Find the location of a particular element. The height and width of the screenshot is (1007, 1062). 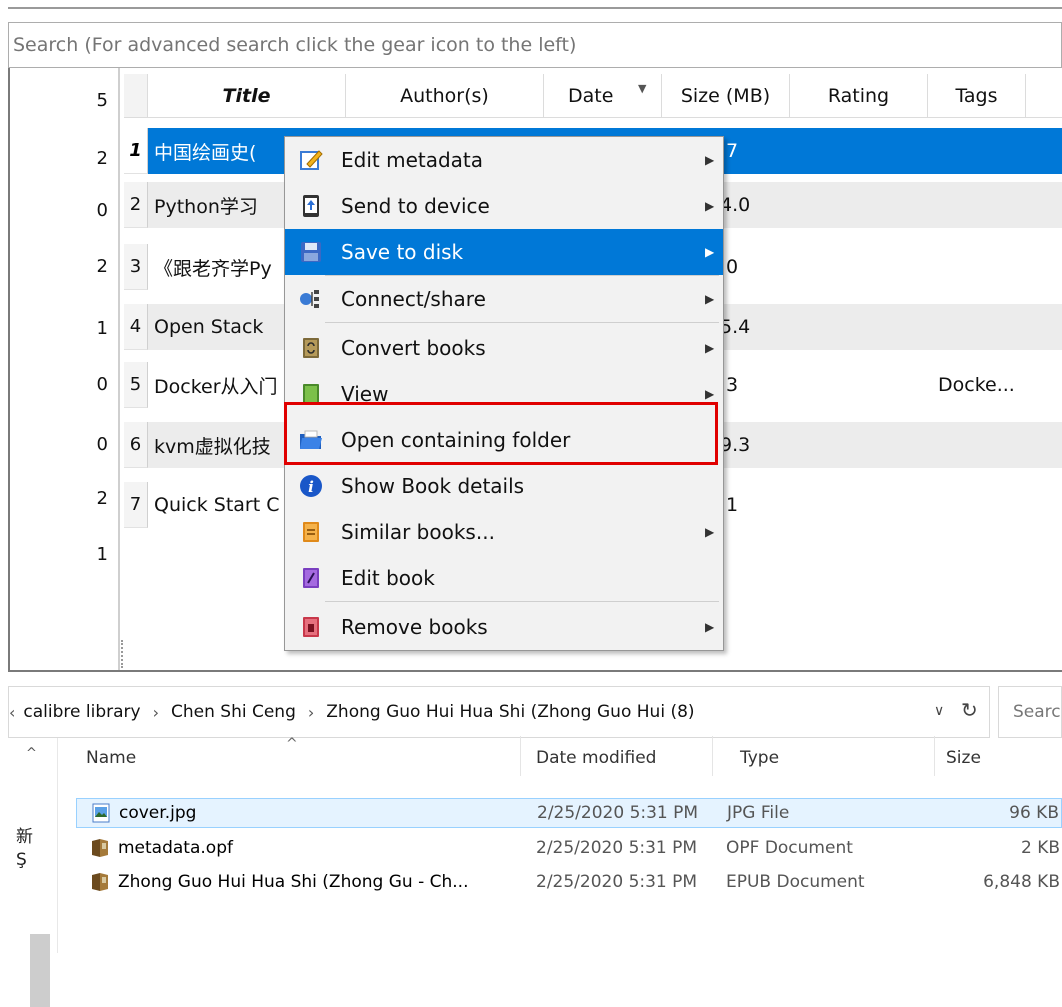

row-size: 9.3 is located at coordinates (735, 445).